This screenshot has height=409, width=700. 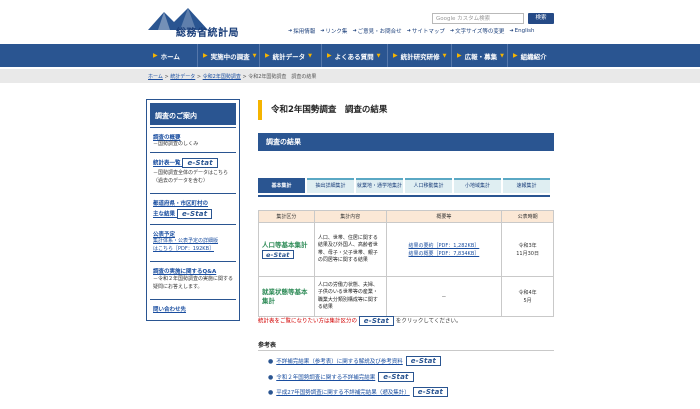 I want to click on sidebar-item-contact: 問い合わせ先, so click(x=169, y=309).